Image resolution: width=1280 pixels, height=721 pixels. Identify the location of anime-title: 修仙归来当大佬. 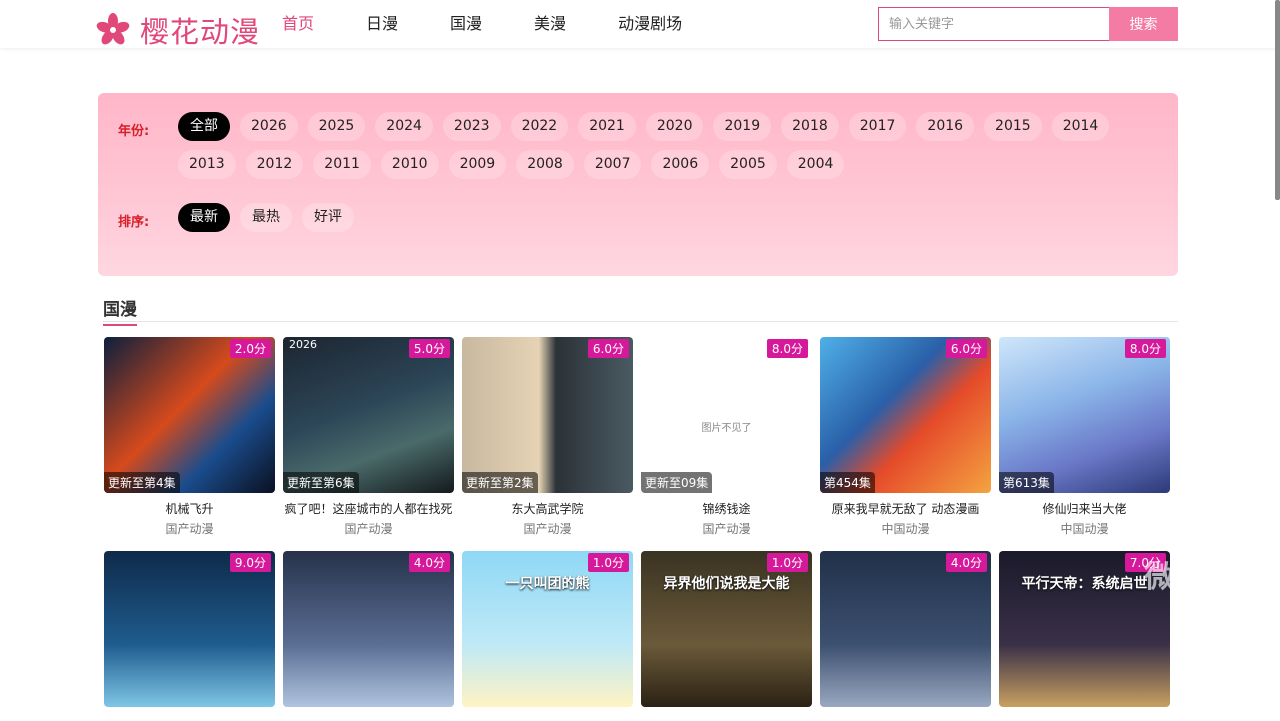
(1084, 508).